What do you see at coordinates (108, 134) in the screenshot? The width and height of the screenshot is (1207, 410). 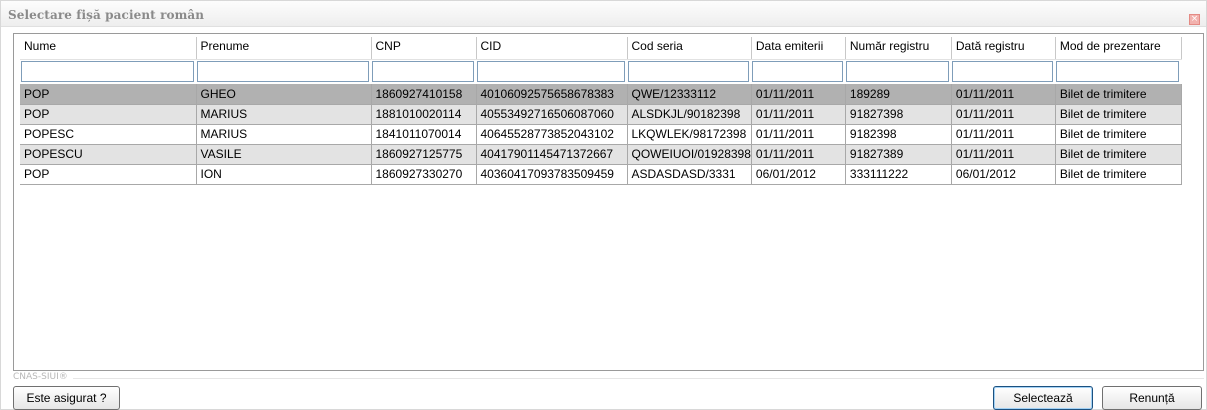 I see `table-cell: POPESC` at bounding box center [108, 134].